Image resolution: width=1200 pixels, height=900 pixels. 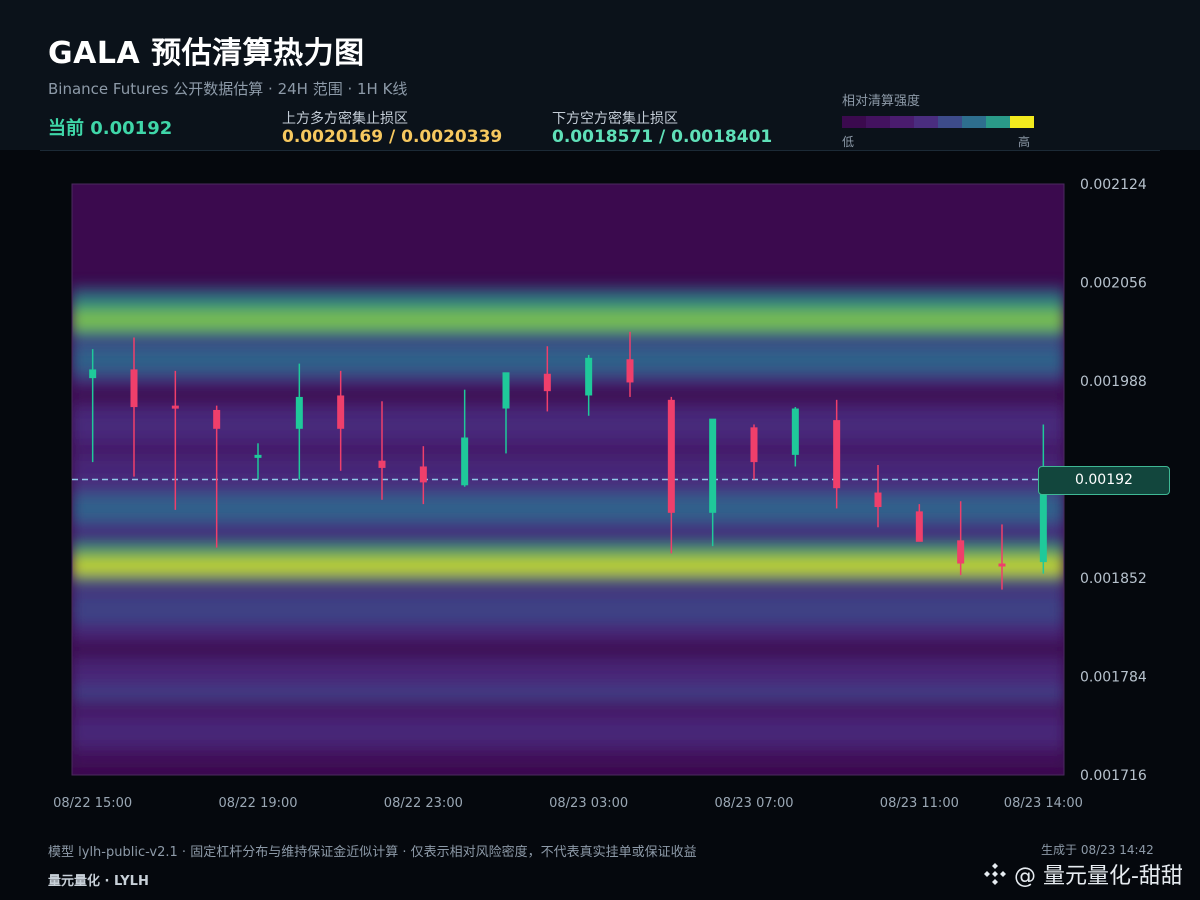 I want to click on watermark: @ 量元量化-甜甜, so click(x=1082, y=874).